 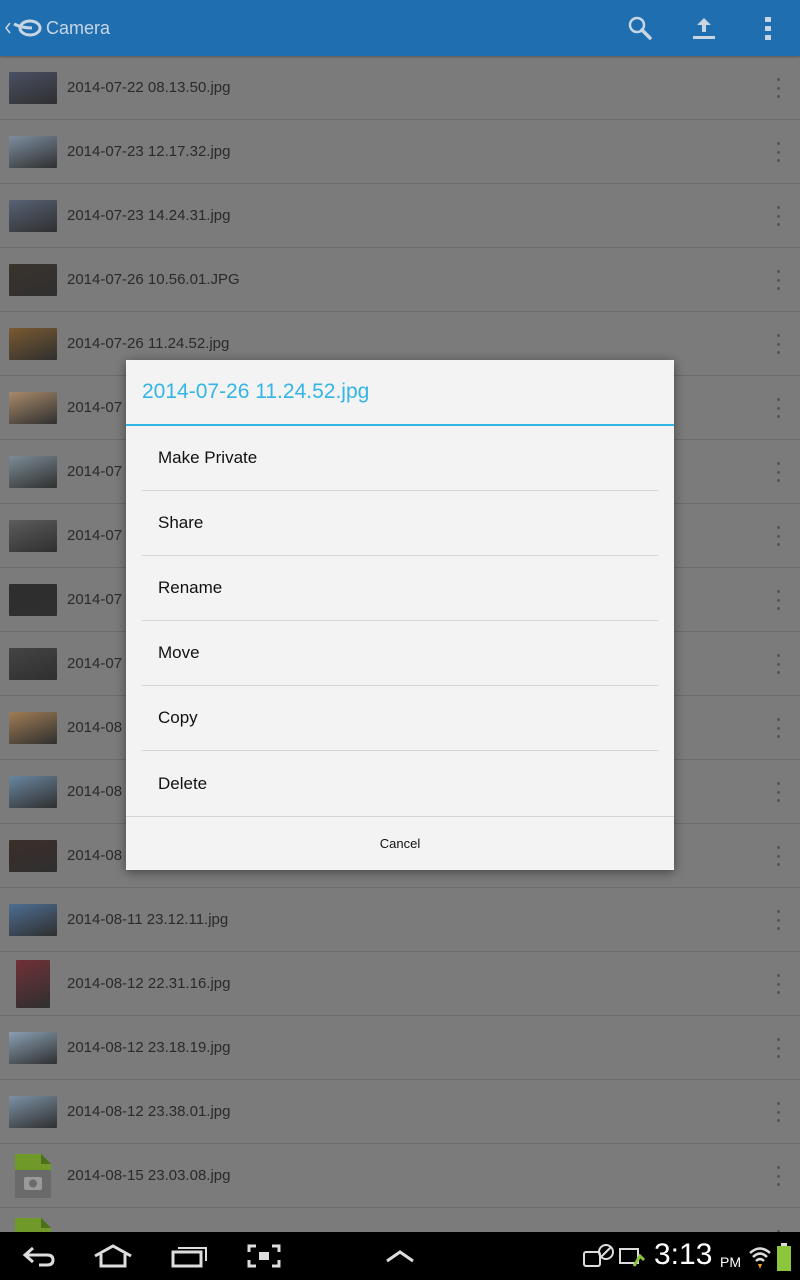 What do you see at coordinates (400, 1220) in the screenshot?
I see `file-row` at bounding box center [400, 1220].